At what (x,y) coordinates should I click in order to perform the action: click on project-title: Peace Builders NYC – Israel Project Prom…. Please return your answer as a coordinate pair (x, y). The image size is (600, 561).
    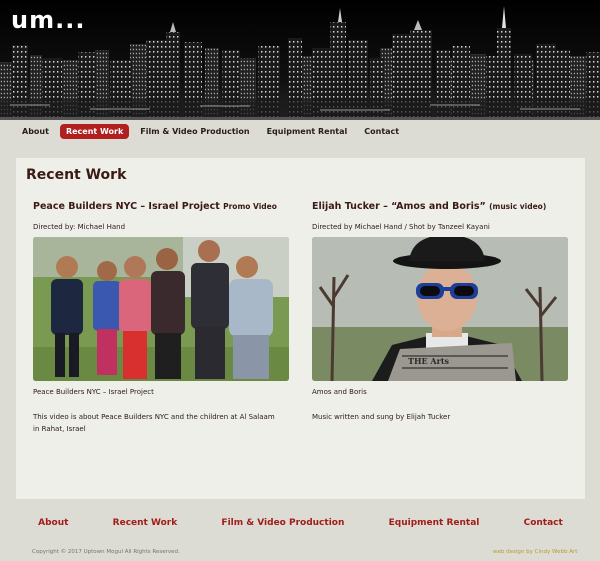
    Looking at the image, I should click on (162, 207).